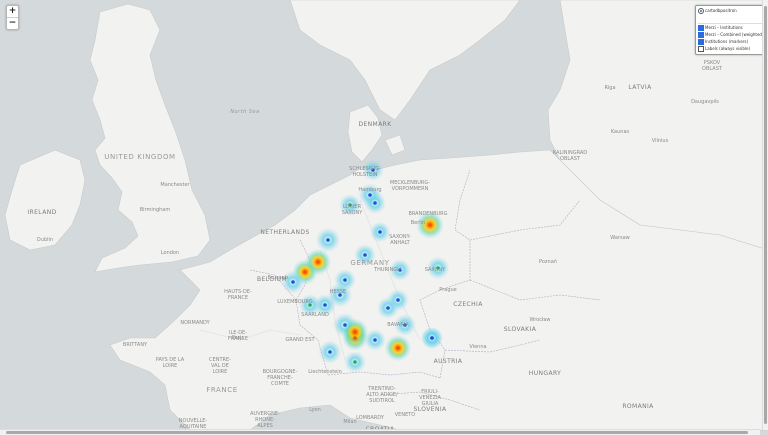  What do you see at coordinates (724, 27) in the screenshot?
I see `overlay-label: Merzi – Institutions` at bounding box center [724, 27].